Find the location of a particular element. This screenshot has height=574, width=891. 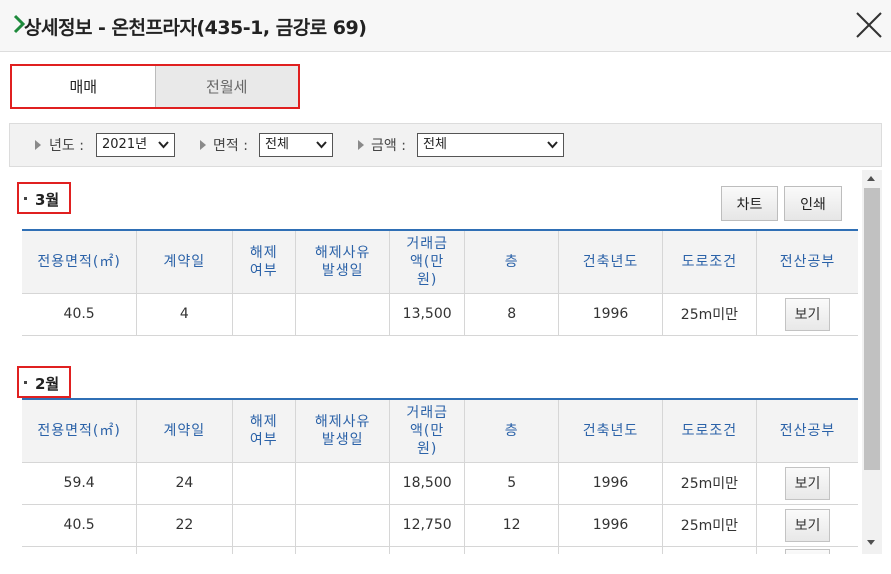

vertical-scrollbar is located at coordinates (872, 362).